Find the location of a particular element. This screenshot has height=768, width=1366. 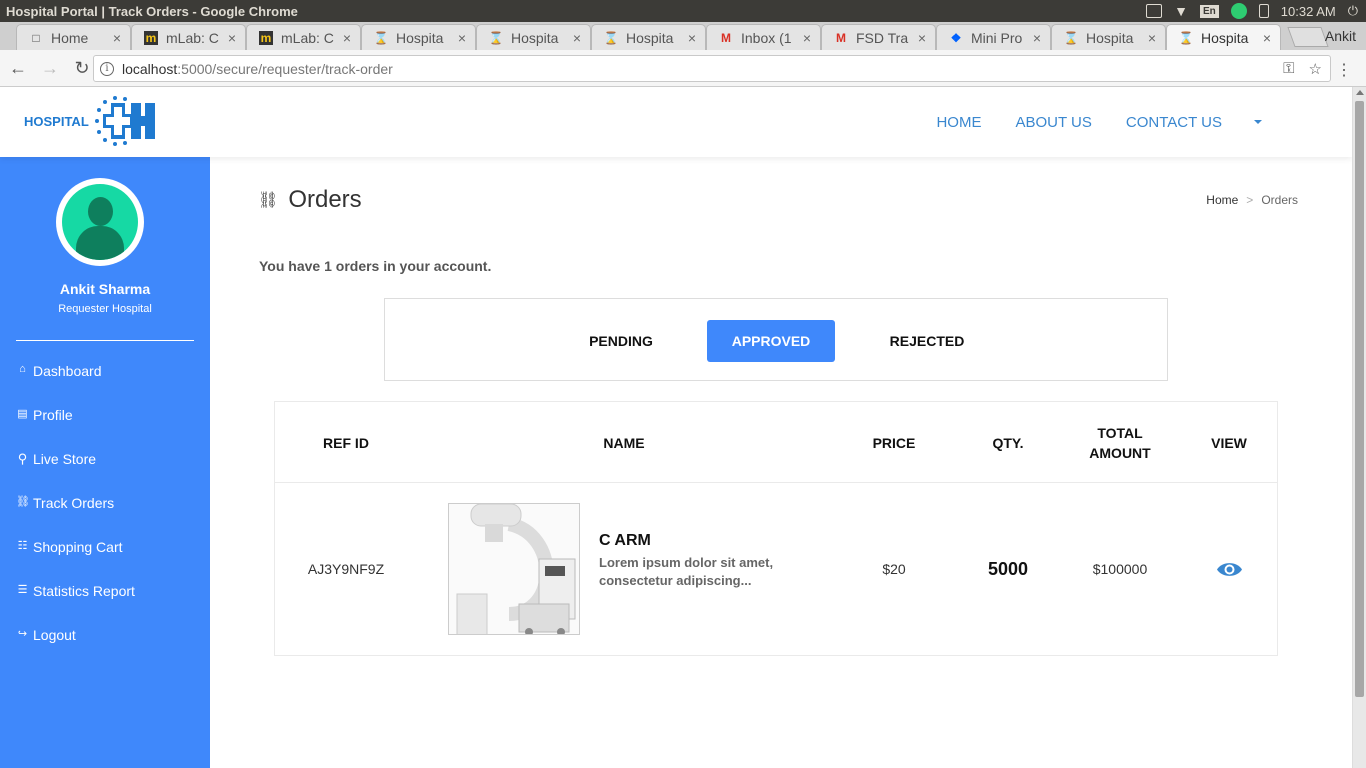

order-ref-id: AJ3Y9NF9Z is located at coordinates (346, 569).